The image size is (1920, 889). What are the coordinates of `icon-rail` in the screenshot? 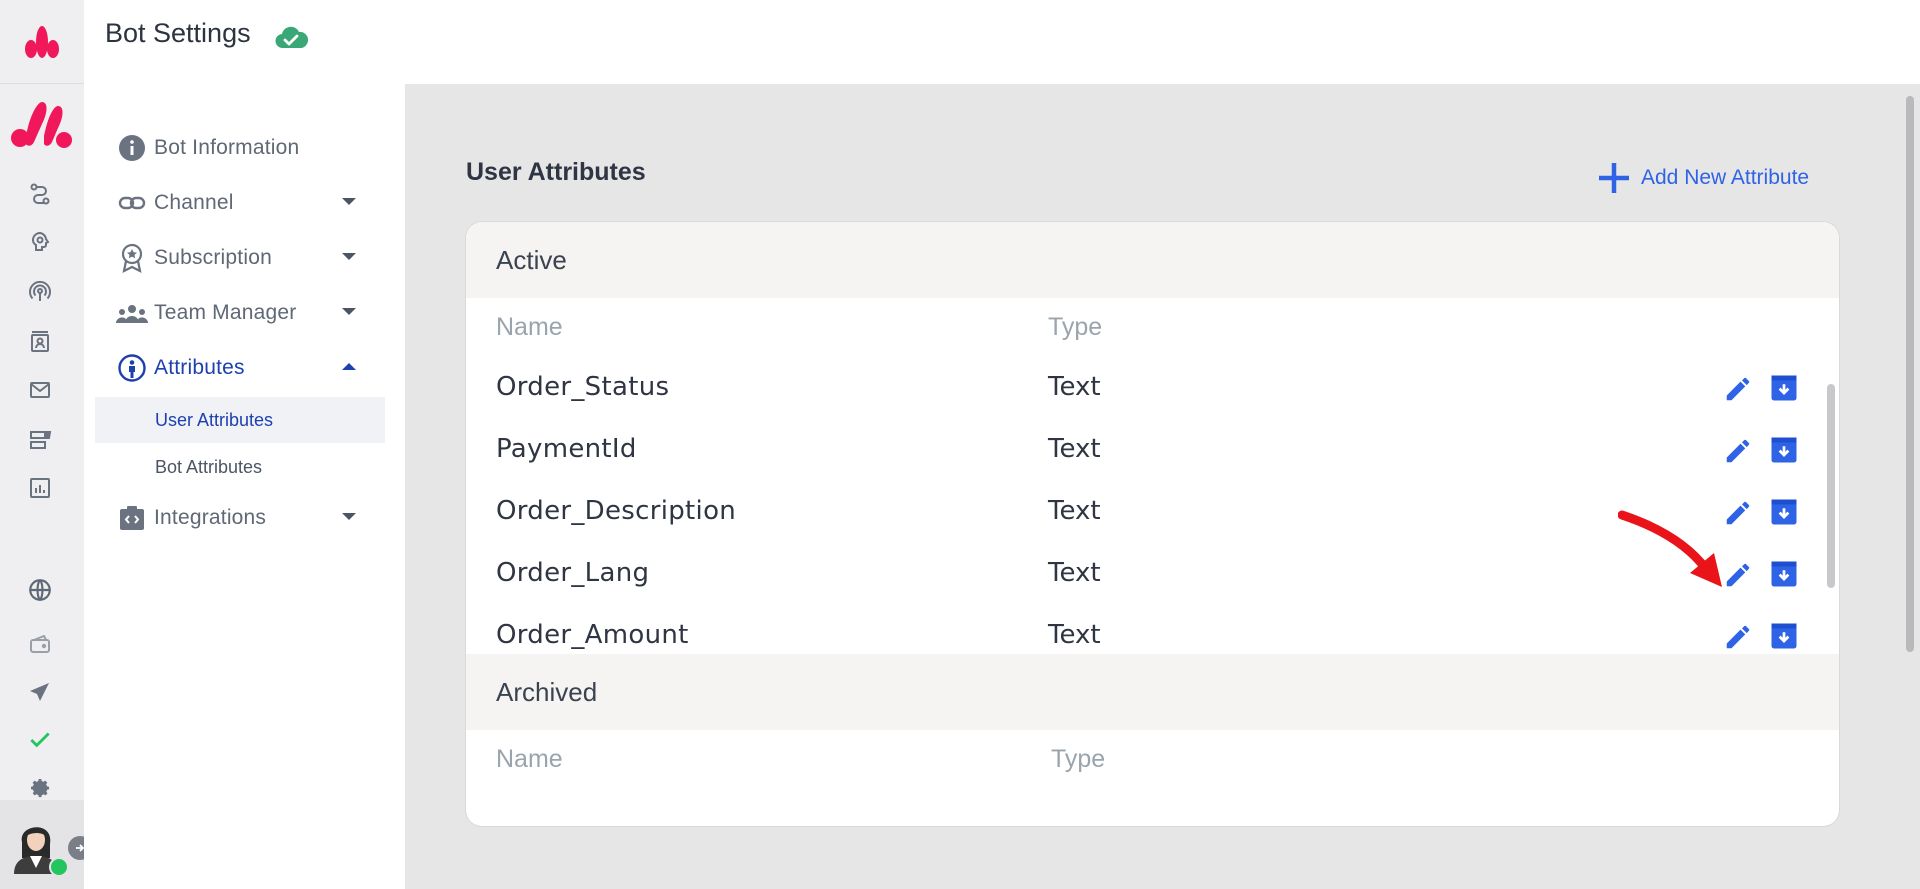 It's located at (46, 444).